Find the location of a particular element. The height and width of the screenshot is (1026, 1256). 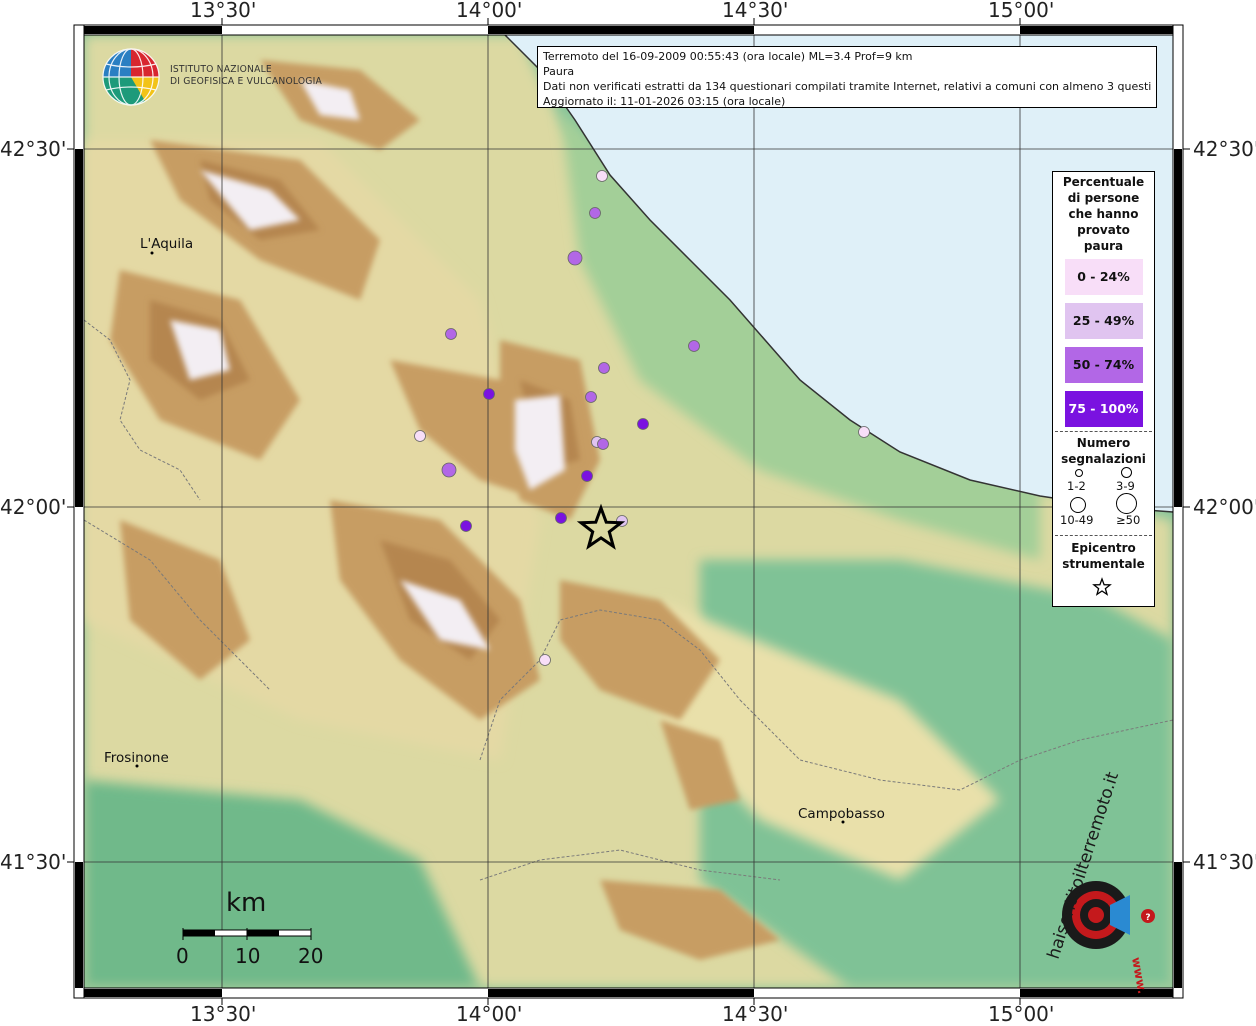

lat-label-right-2: 42°00' is located at coordinates (1224, 507).